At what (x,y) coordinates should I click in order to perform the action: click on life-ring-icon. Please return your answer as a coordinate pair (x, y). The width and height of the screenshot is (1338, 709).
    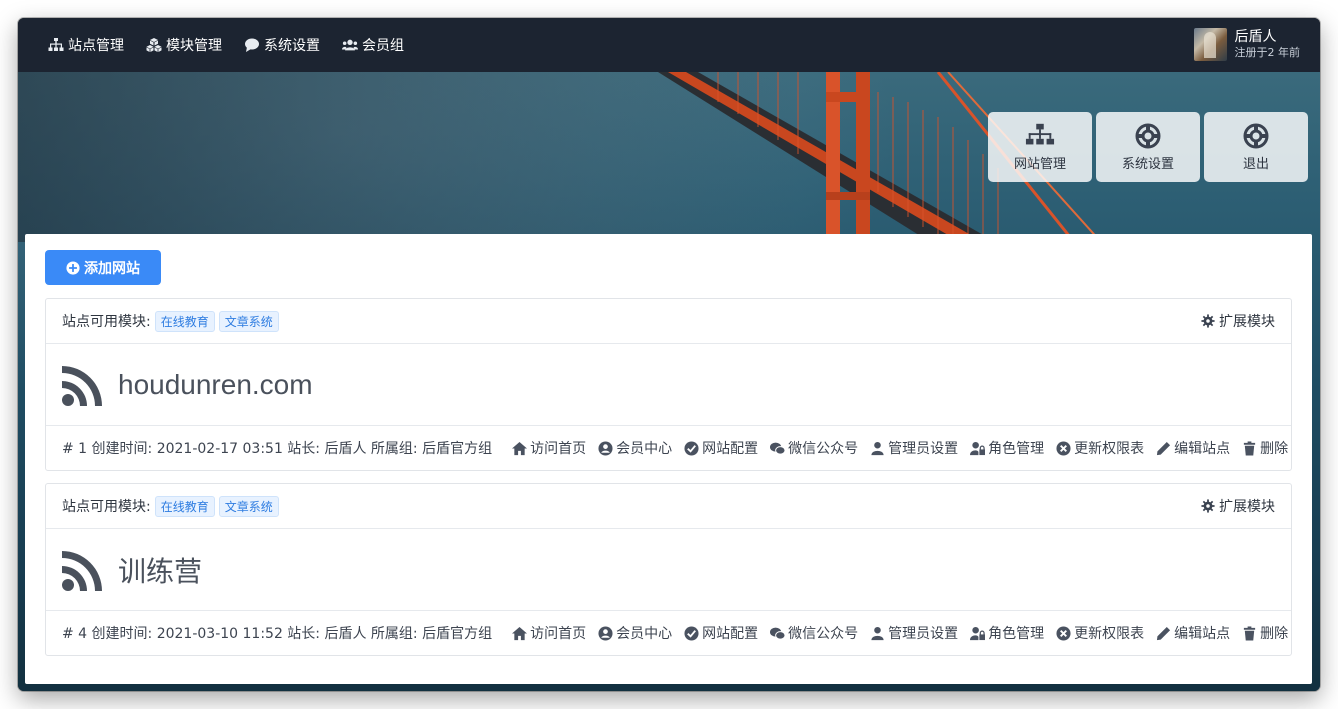
    Looking at the image, I should click on (1256, 135).